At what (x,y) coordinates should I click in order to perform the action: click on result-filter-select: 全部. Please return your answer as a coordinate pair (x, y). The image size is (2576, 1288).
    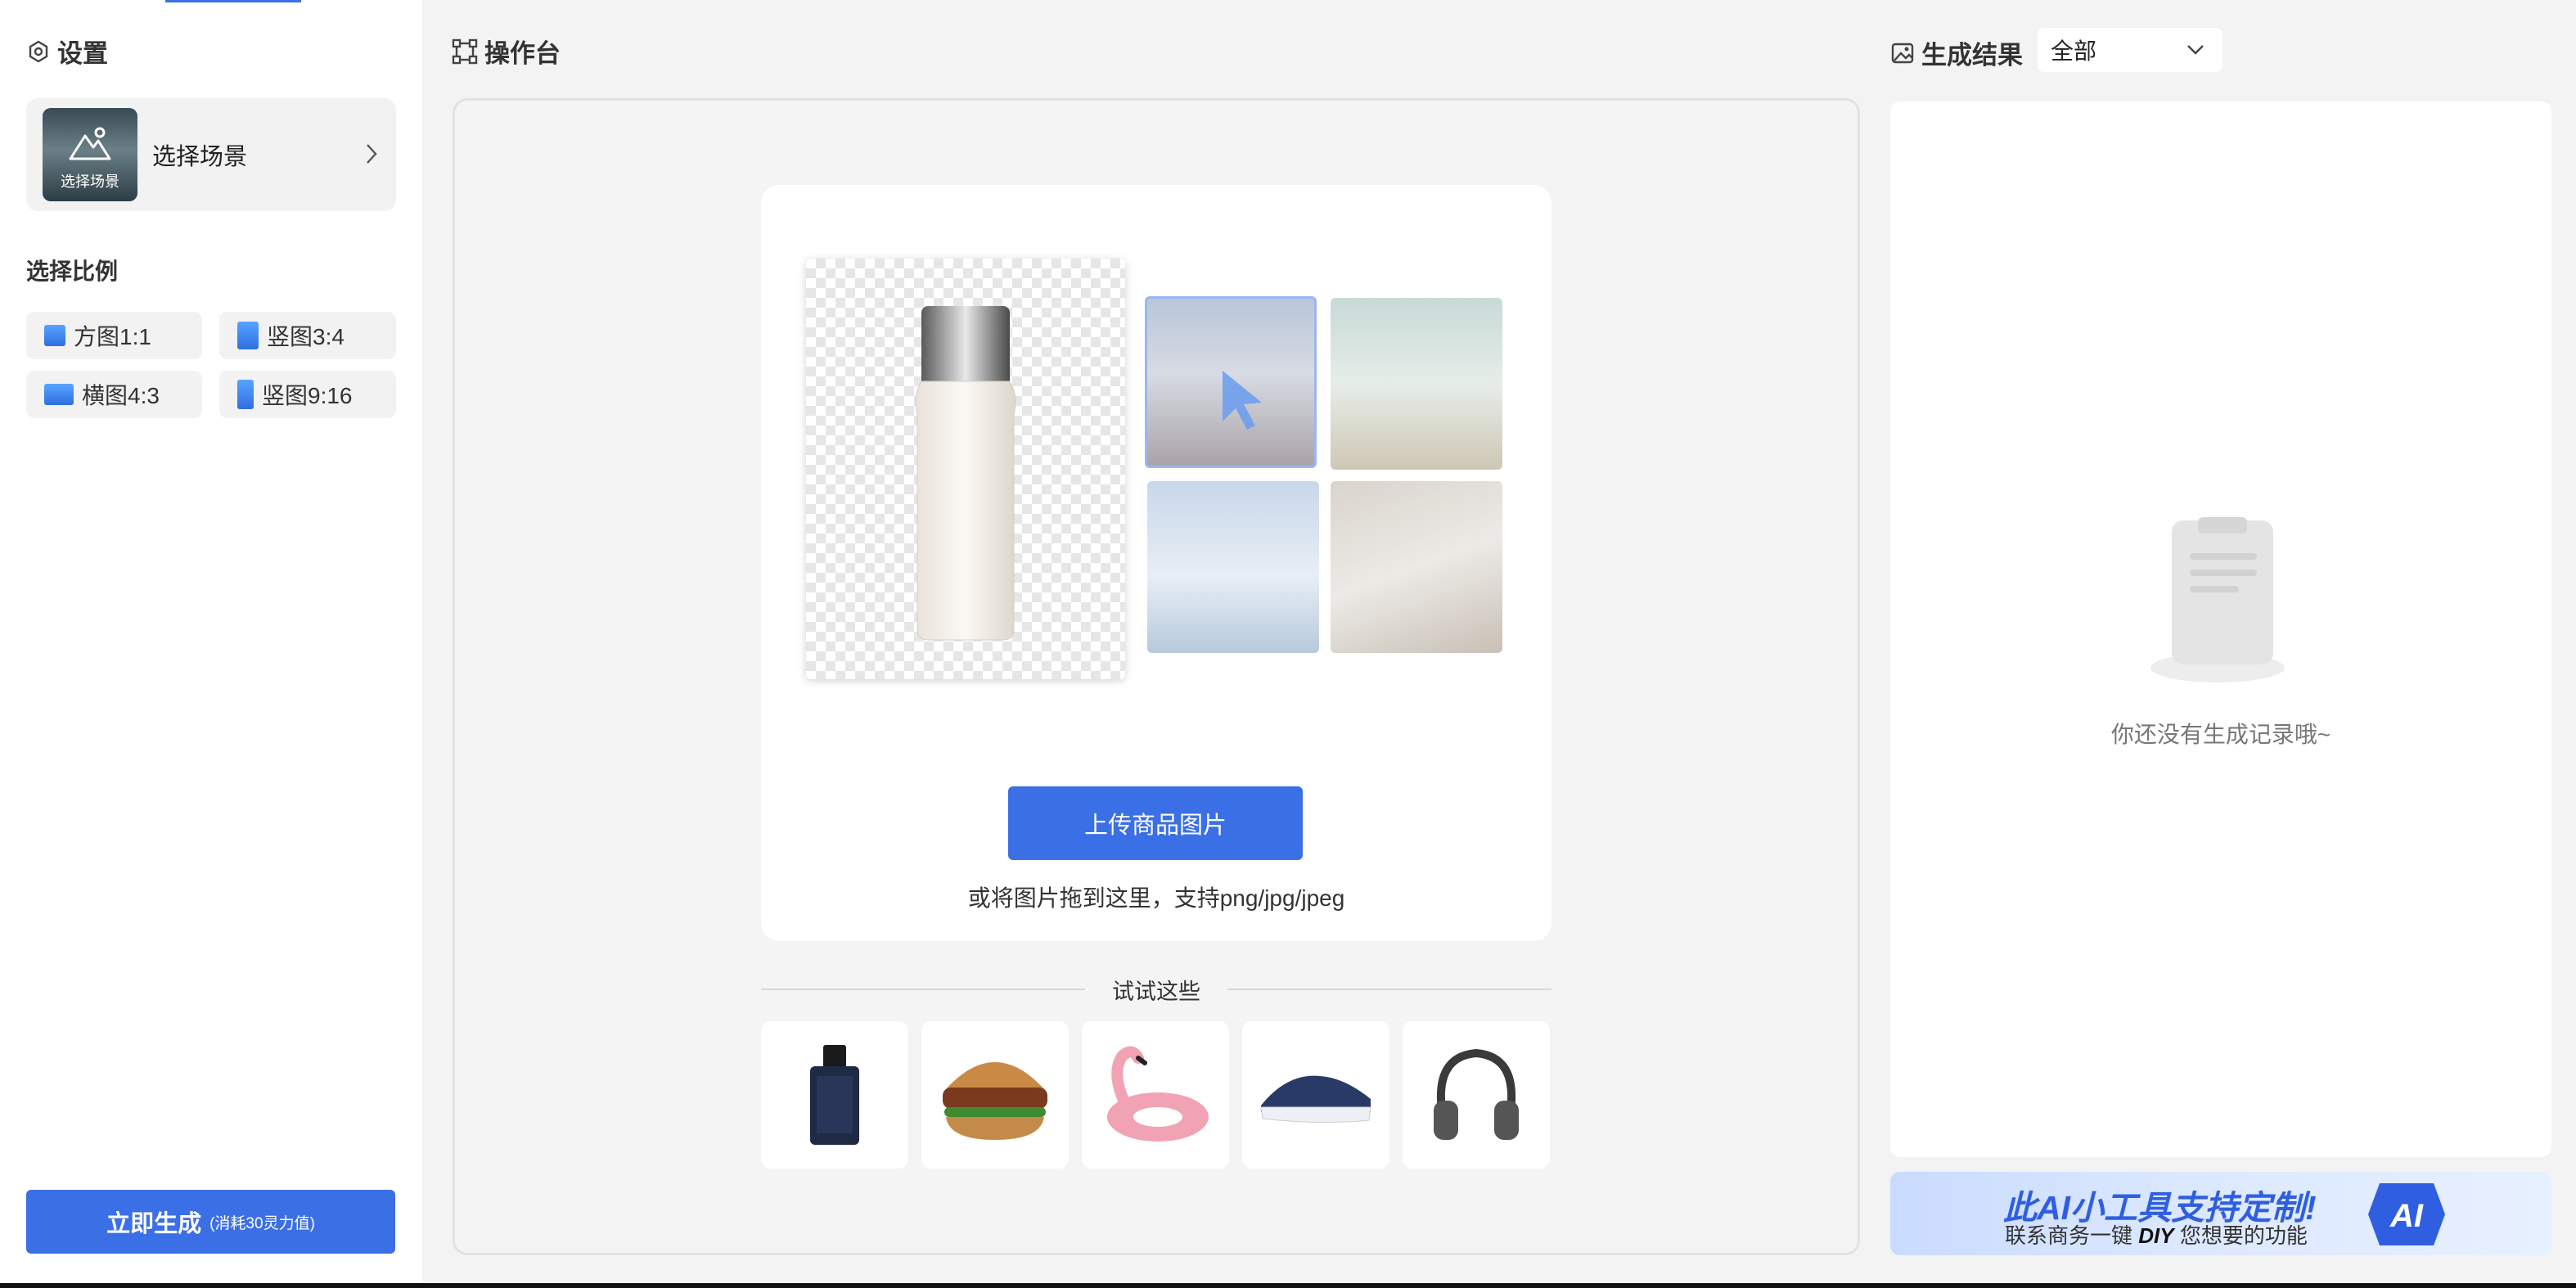
    Looking at the image, I should click on (2130, 50).